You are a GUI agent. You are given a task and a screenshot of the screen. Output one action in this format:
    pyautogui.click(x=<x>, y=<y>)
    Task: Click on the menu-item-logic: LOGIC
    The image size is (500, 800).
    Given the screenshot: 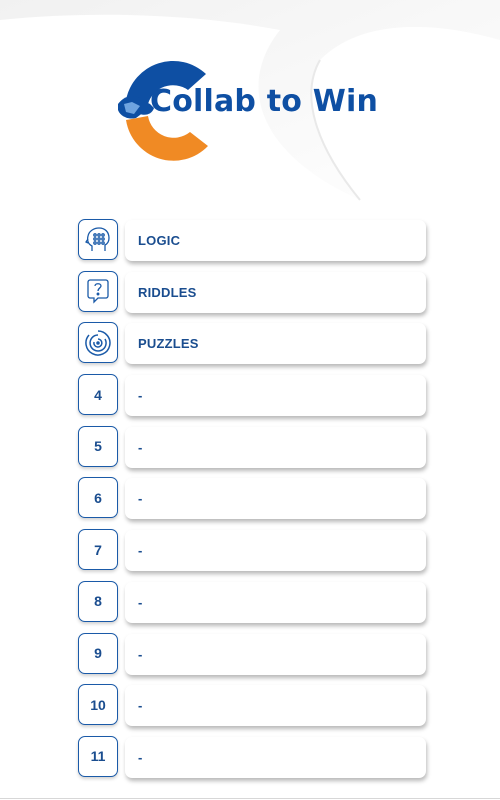 What is the action you would take?
    pyautogui.click(x=252, y=240)
    